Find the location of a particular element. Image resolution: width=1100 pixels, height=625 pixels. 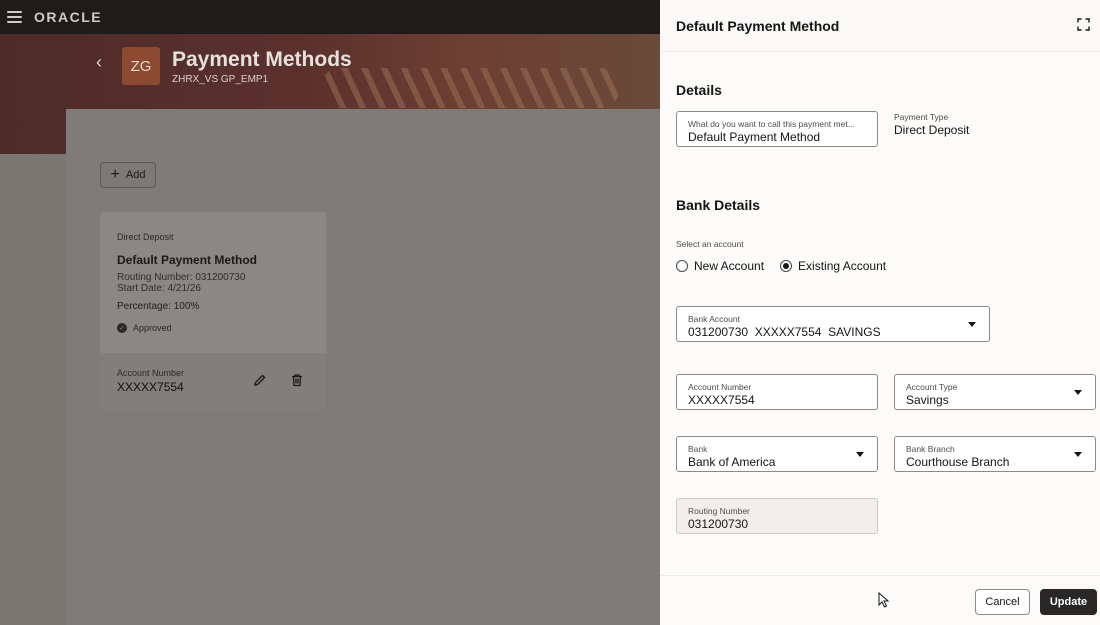

expand-fullscreen-icon is located at coordinates (1083, 24).